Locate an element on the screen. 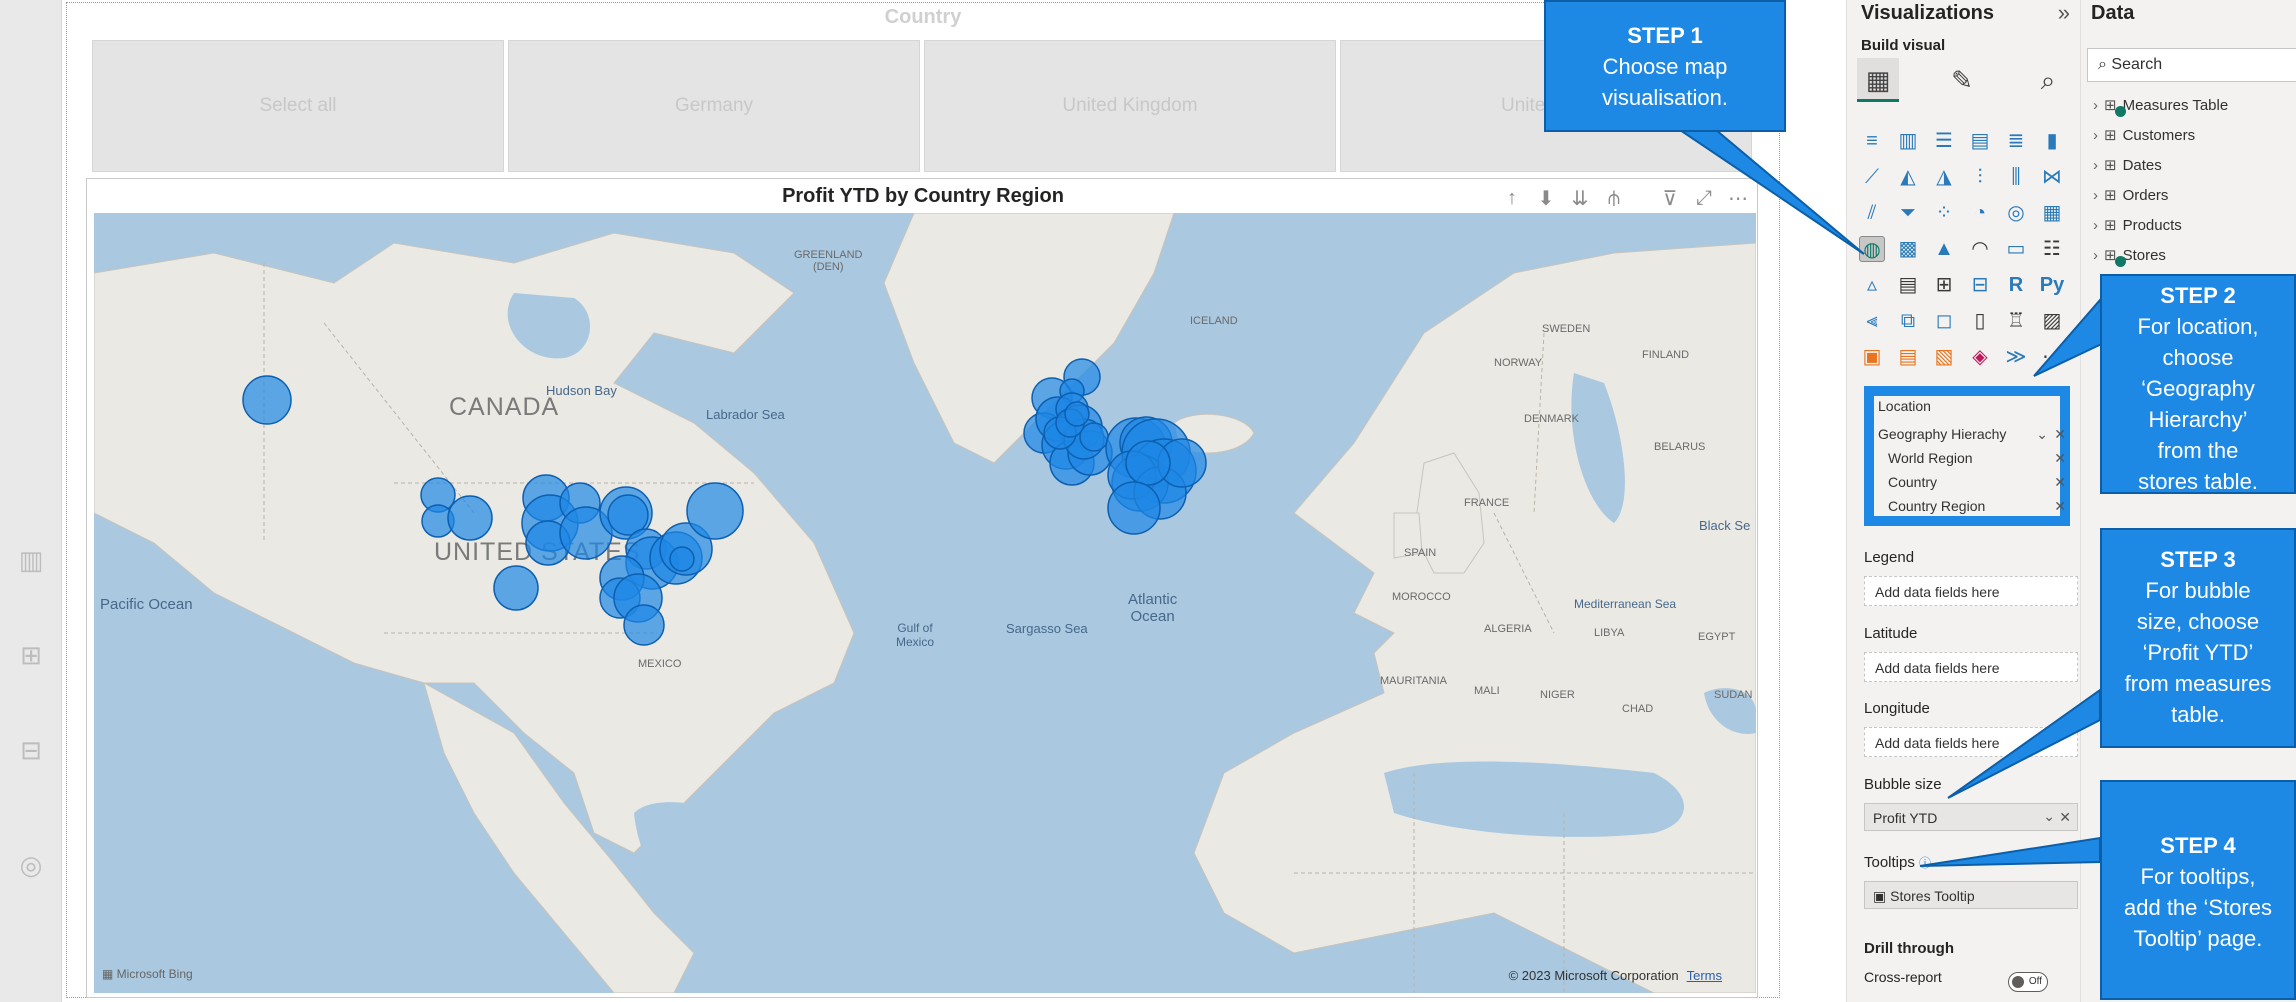  power-automate-flow-icon: ◈ is located at coordinates (1980, 357).